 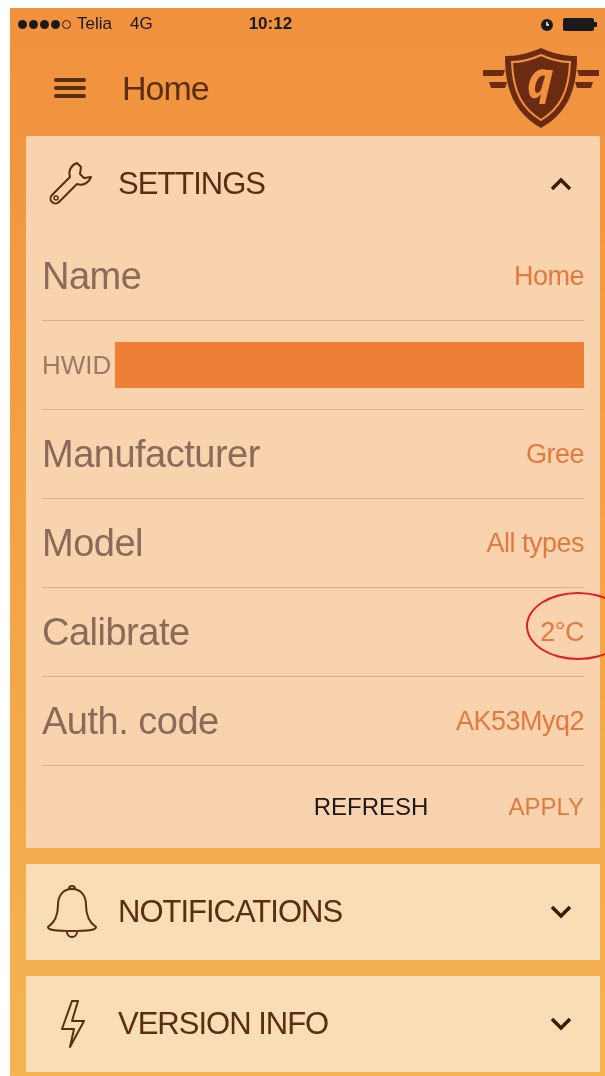 I want to click on section-header: VERSION INFO, so click(x=313, y=1024).